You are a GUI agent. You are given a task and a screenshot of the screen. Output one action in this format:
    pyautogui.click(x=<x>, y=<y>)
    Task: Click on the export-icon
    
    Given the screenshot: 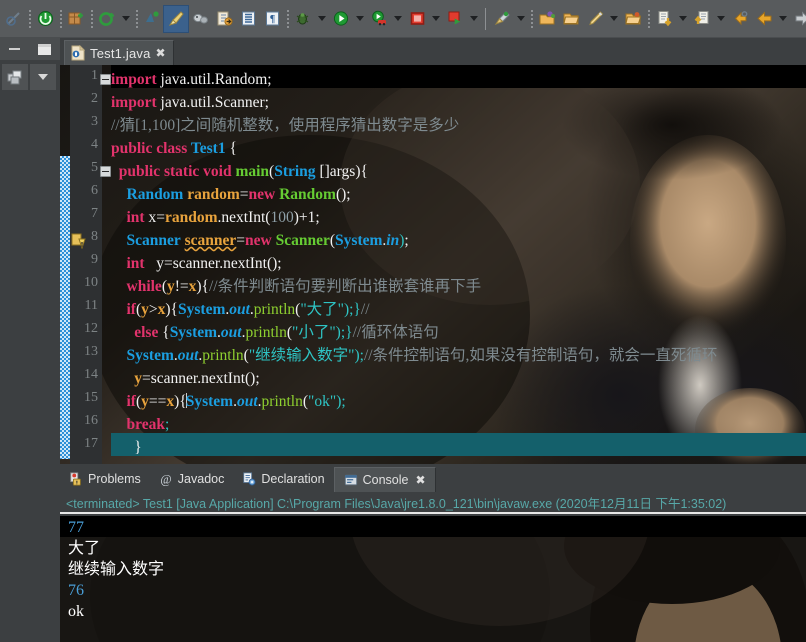 What is the action you would take?
    pyautogui.click(x=224, y=19)
    